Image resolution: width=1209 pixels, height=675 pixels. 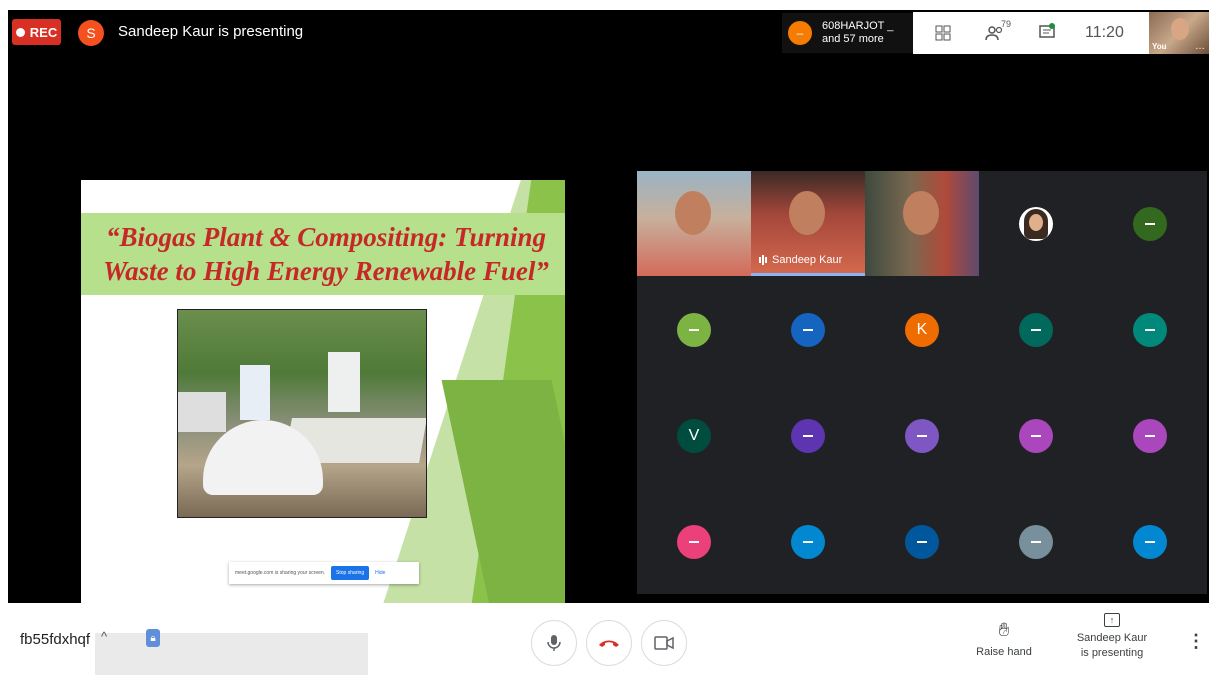 What do you see at coordinates (211, 31) in the screenshot?
I see `presenter-status: Sandeep Kaur is presenting` at bounding box center [211, 31].